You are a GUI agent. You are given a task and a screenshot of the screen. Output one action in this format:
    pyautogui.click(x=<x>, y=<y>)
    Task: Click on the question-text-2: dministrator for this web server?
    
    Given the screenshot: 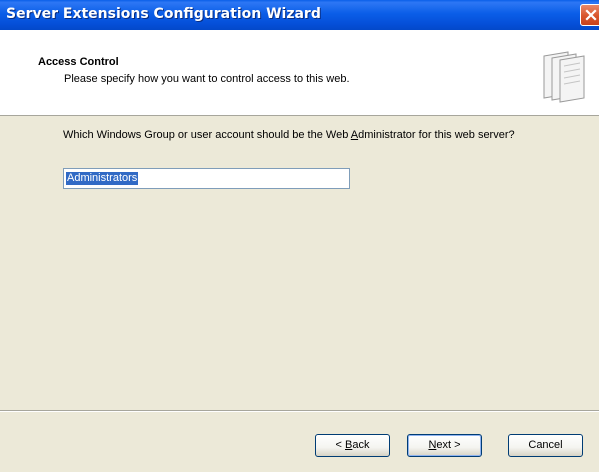 What is the action you would take?
    pyautogui.click(x=436, y=135)
    